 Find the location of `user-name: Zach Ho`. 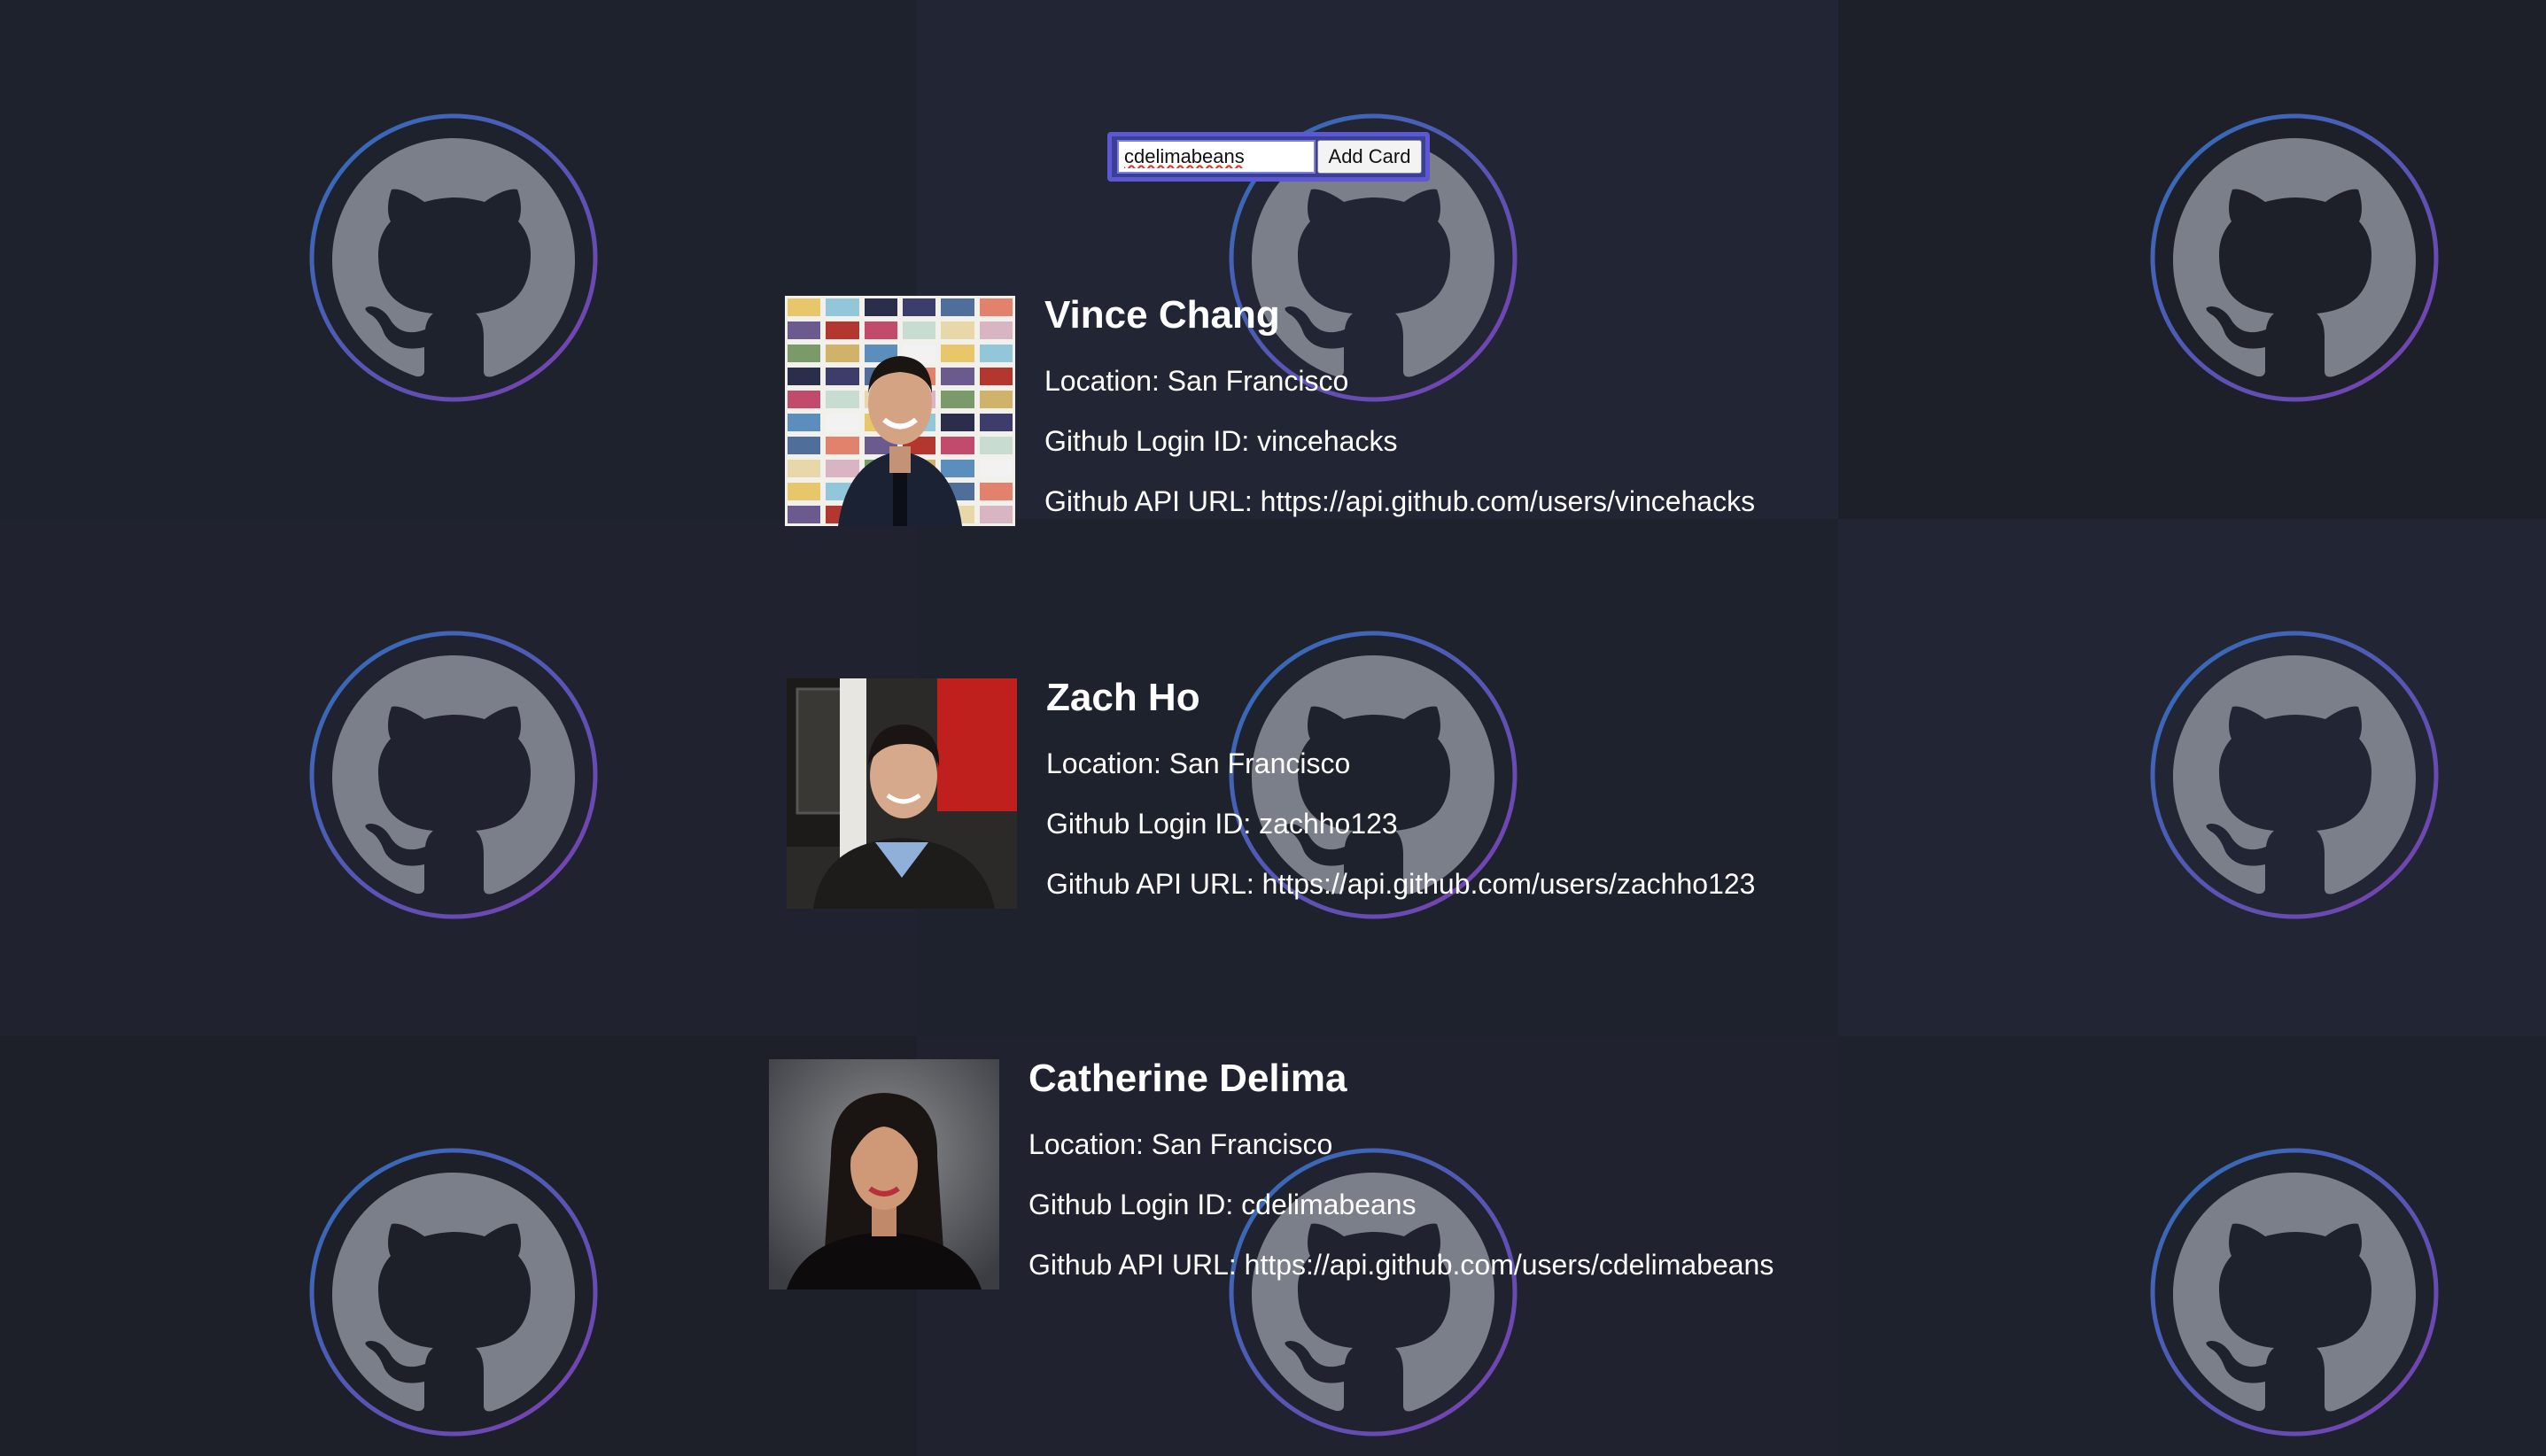

user-name: Zach Ho is located at coordinates (1123, 697).